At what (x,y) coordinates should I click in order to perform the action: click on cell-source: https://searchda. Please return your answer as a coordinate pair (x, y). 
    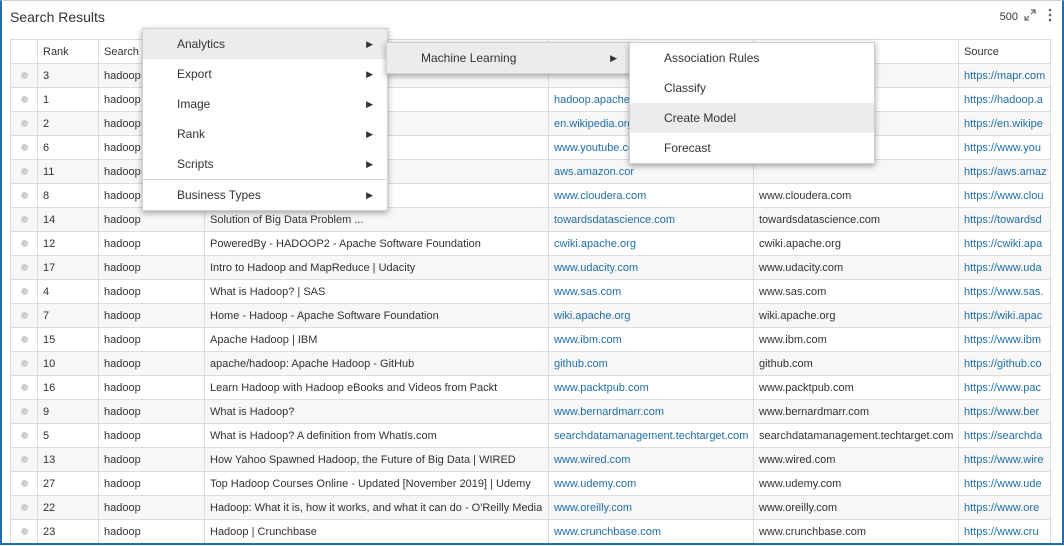
    Looking at the image, I should click on (1004, 435).